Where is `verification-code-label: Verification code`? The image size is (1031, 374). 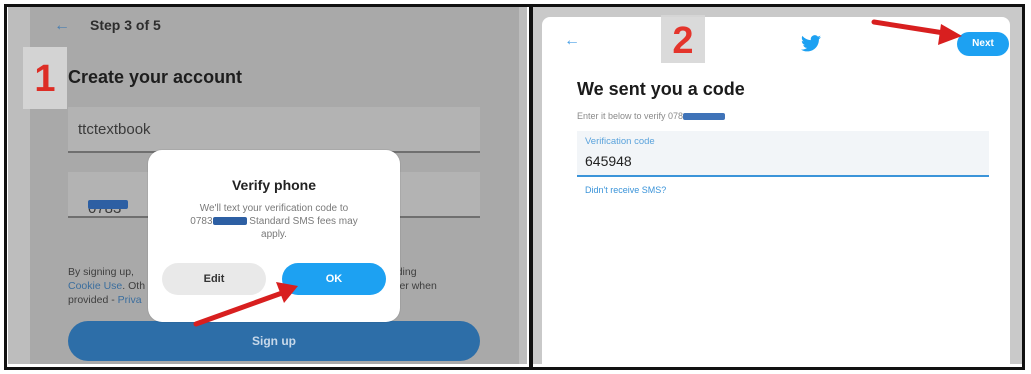
verification-code-label: Verification code is located at coordinates (620, 141).